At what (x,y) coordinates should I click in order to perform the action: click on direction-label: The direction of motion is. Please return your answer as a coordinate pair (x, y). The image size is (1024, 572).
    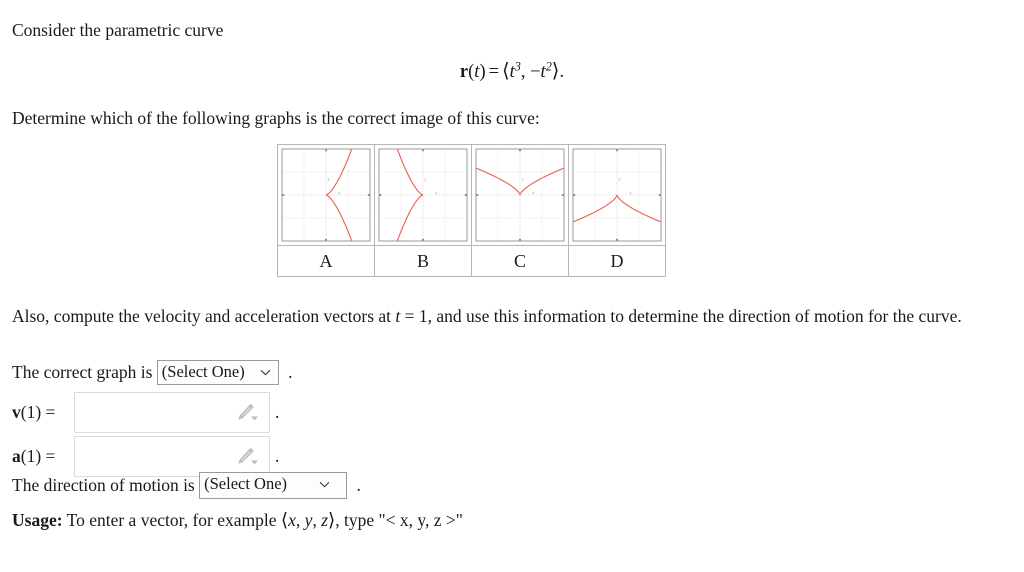
    Looking at the image, I should click on (103, 484).